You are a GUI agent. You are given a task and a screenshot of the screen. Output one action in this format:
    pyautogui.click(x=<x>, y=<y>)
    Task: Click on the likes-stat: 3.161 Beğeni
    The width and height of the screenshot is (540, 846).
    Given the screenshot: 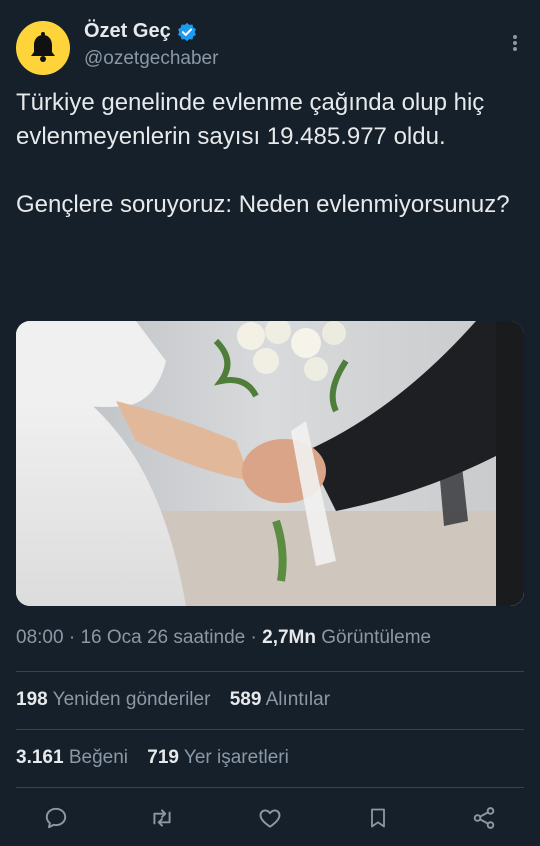 What is the action you would take?
    pyautogui.click(x=72, y=757)
    